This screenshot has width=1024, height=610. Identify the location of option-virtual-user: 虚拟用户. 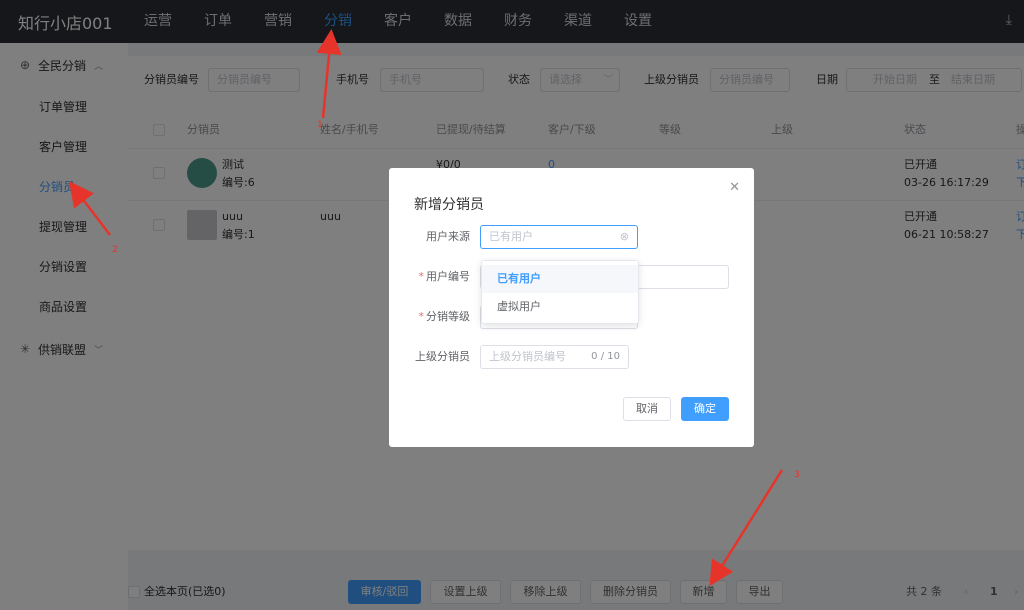
(560, 307).